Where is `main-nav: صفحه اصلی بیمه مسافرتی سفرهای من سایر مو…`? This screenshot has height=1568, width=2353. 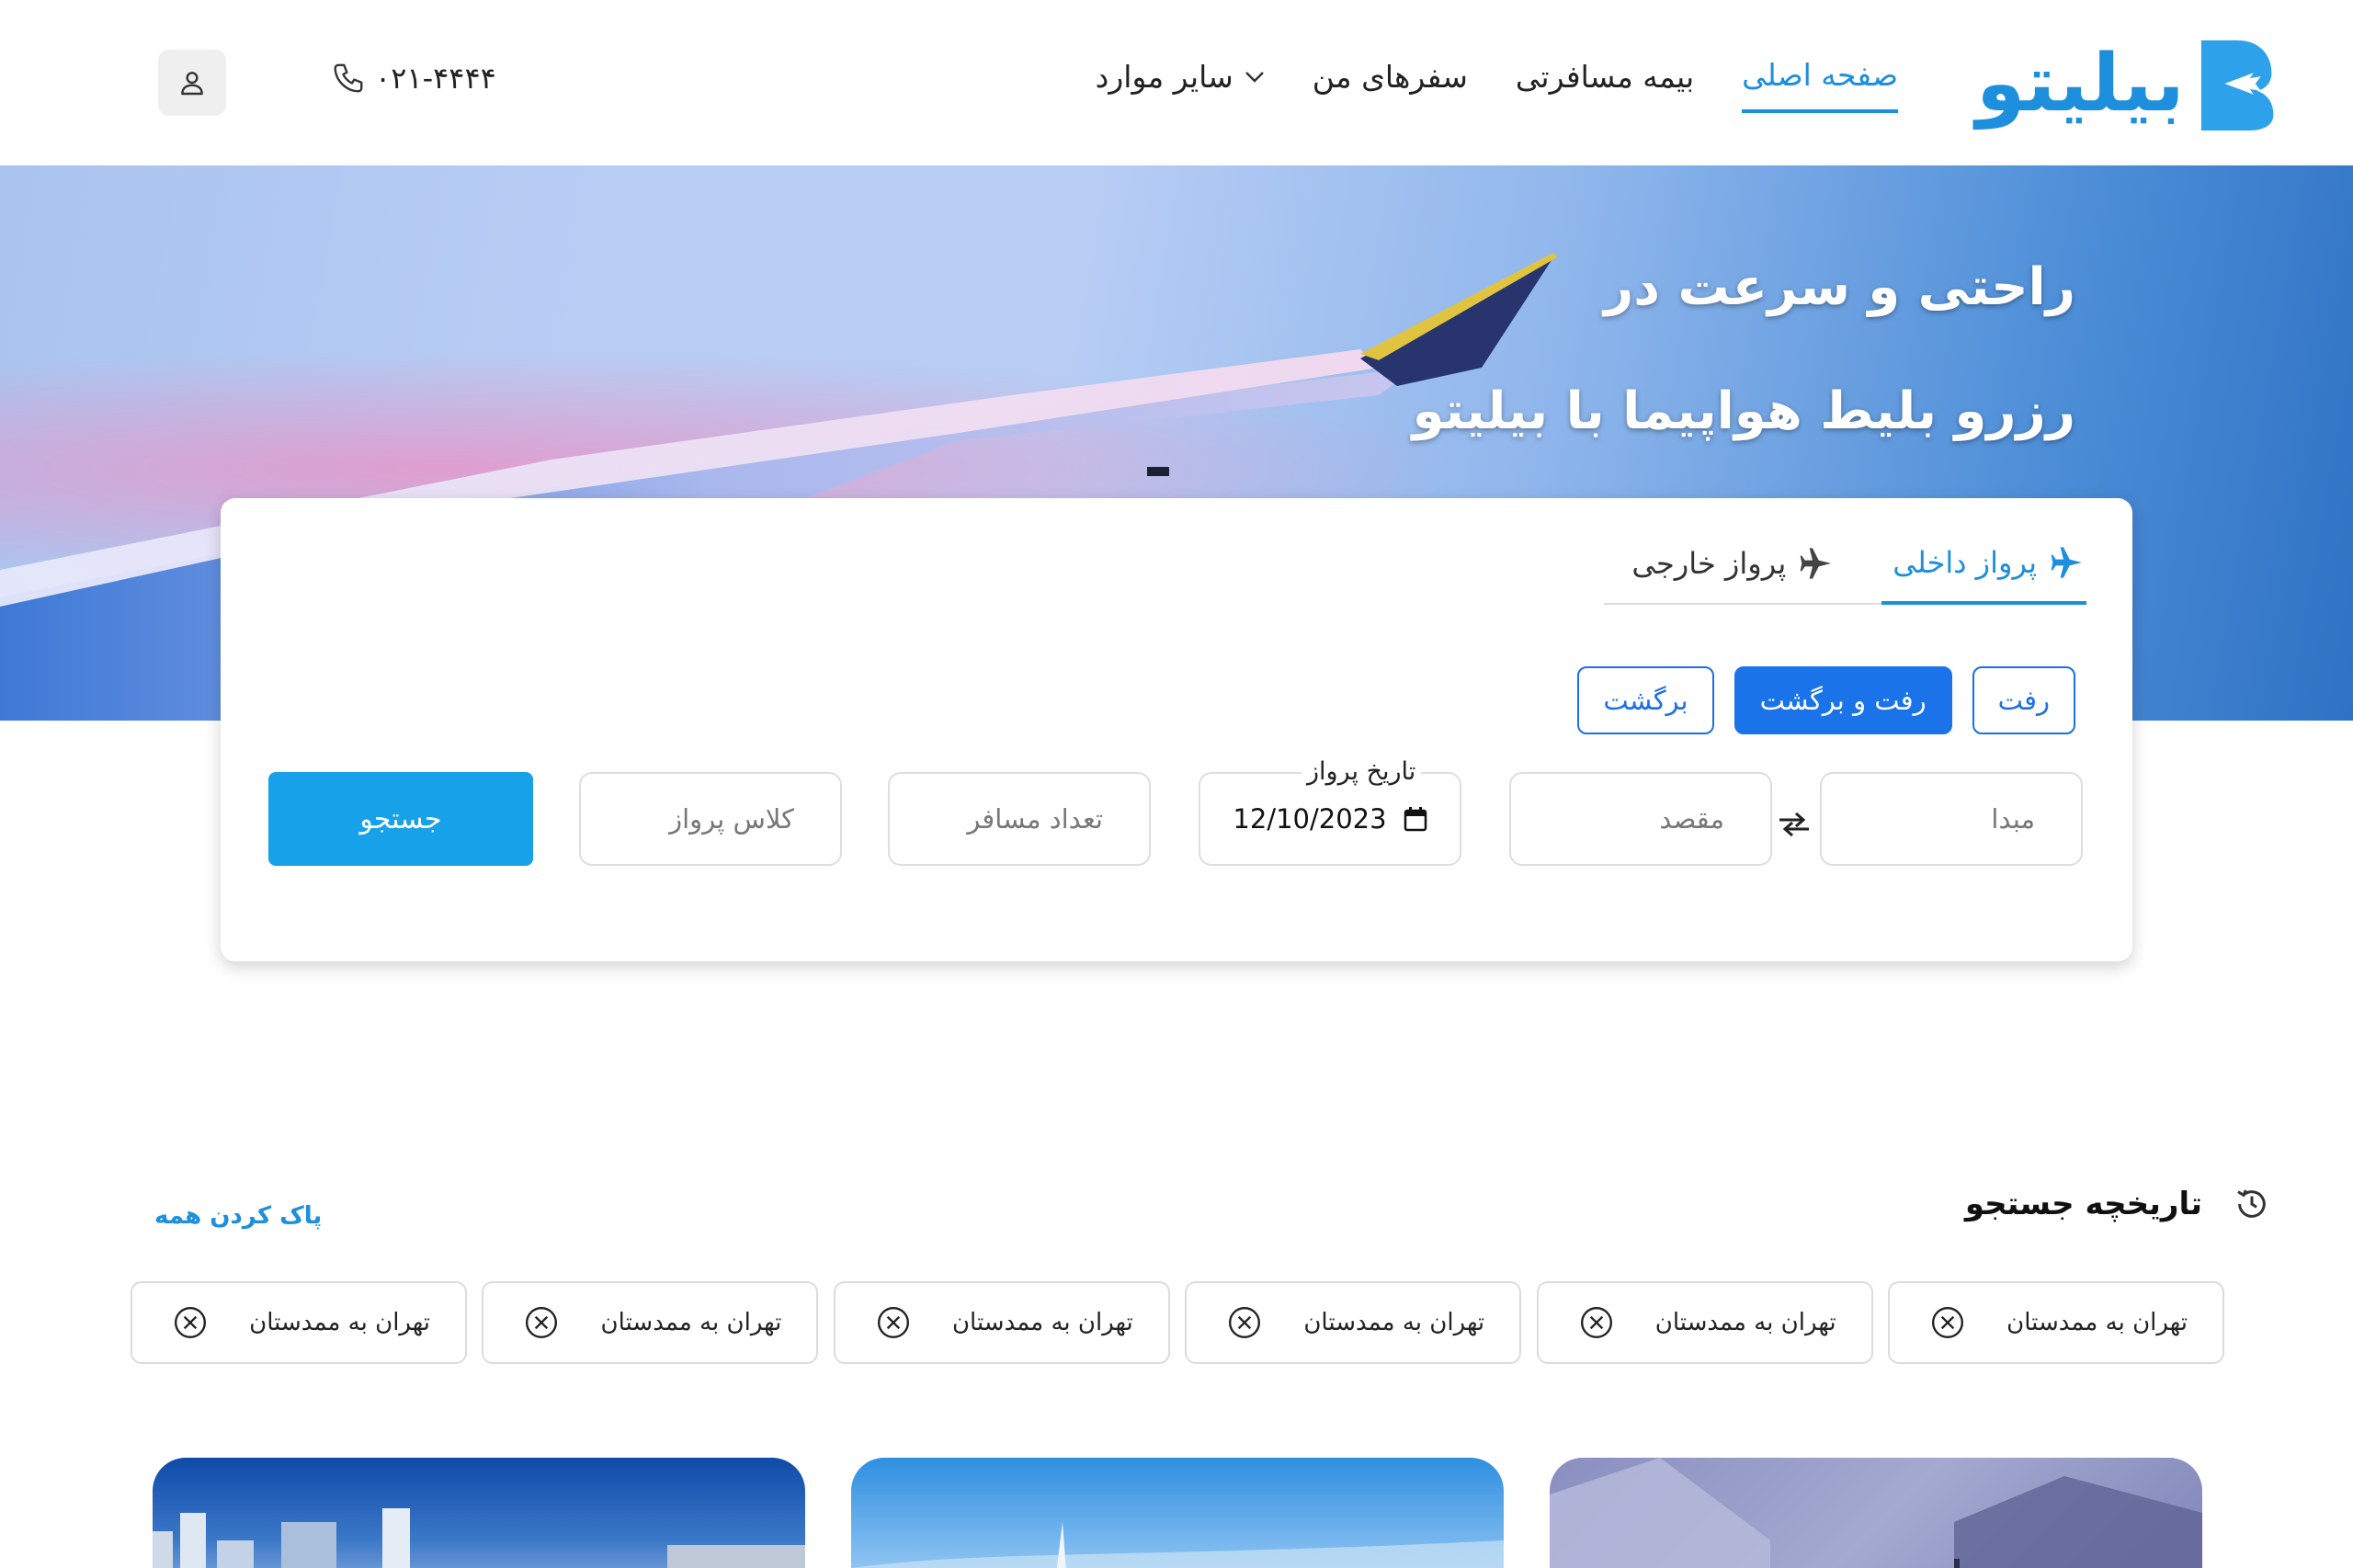
main-nav: صفحه اصلی بیمه مسافرتی سفرهای من سایر مو… is located at coordinates (1497, 85).